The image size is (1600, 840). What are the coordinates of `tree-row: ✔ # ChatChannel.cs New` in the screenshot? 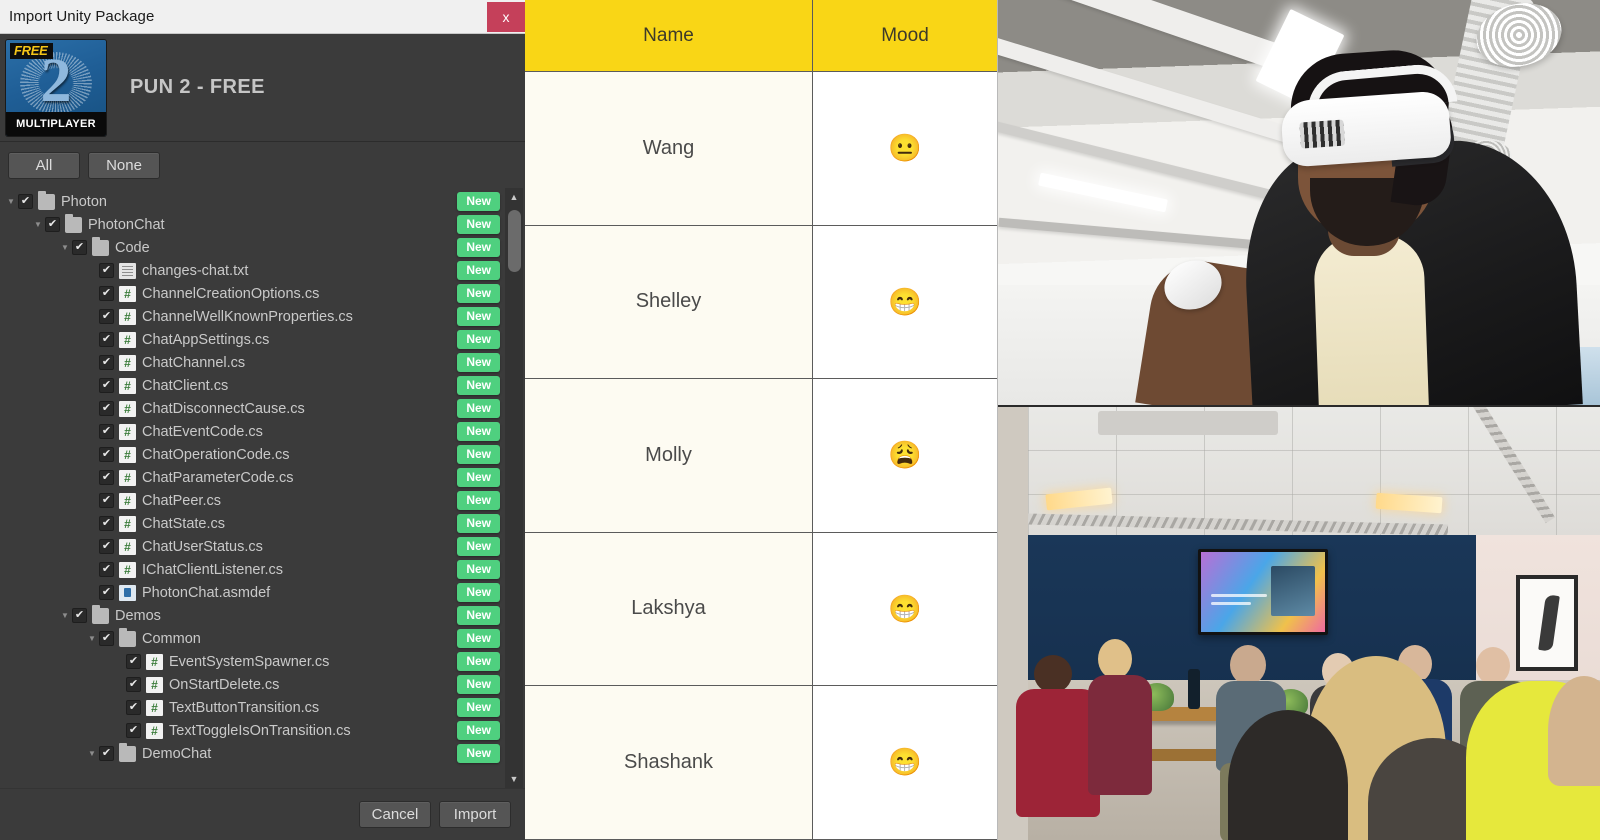 It's located at (262, 362).